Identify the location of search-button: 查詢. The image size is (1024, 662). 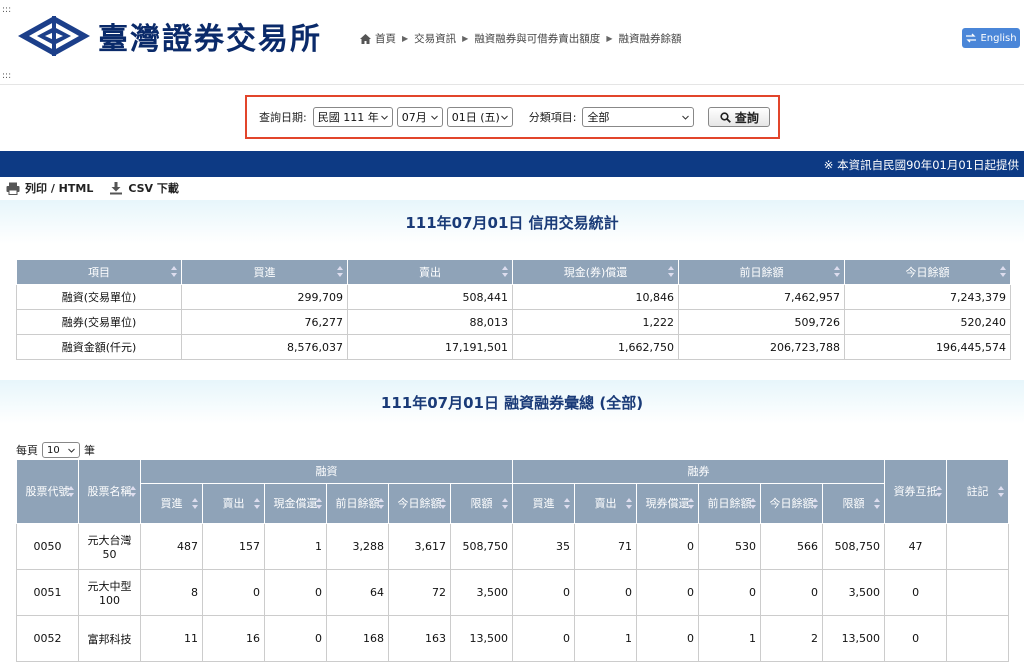
(739, 117).